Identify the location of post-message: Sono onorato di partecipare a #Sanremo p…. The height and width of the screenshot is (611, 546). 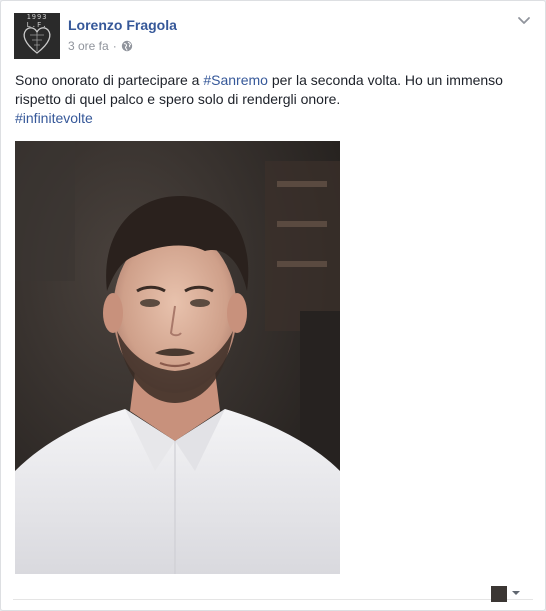
(273, 99).